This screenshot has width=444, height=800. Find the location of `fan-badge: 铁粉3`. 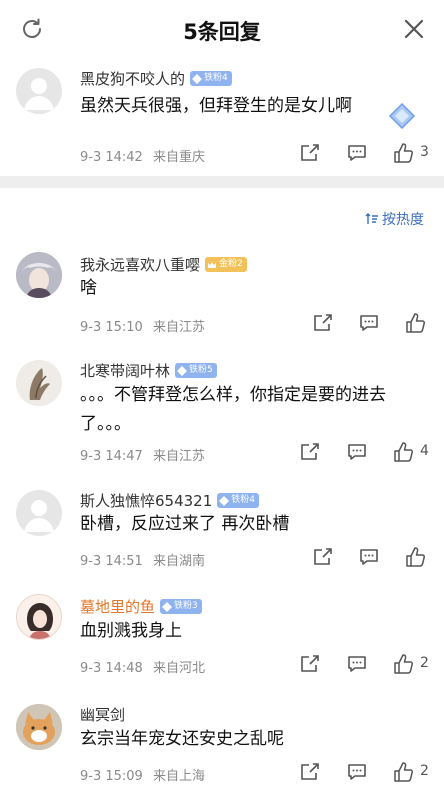

fan-badge: 铁粉3 is located at coordinates (181, 606).